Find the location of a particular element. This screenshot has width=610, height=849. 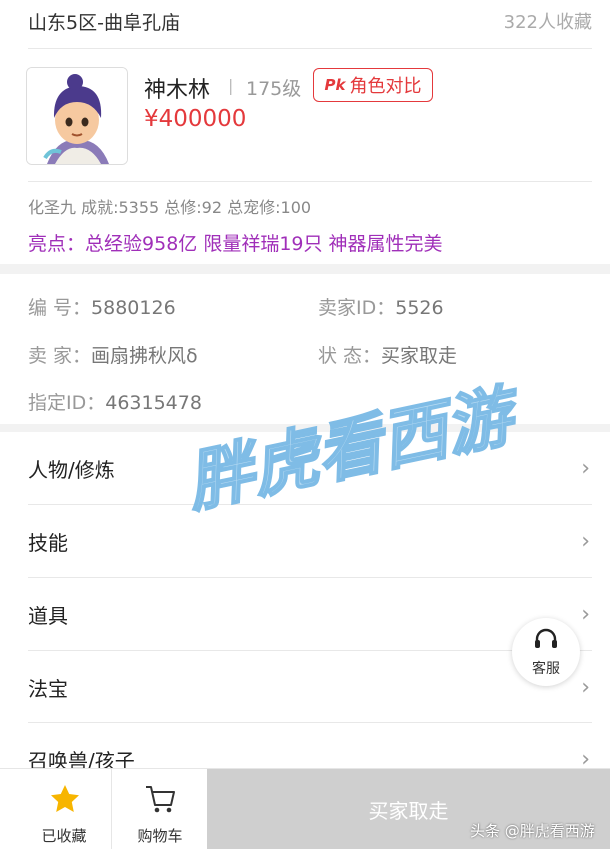

character-portrait is located at coordinates (77, 116).